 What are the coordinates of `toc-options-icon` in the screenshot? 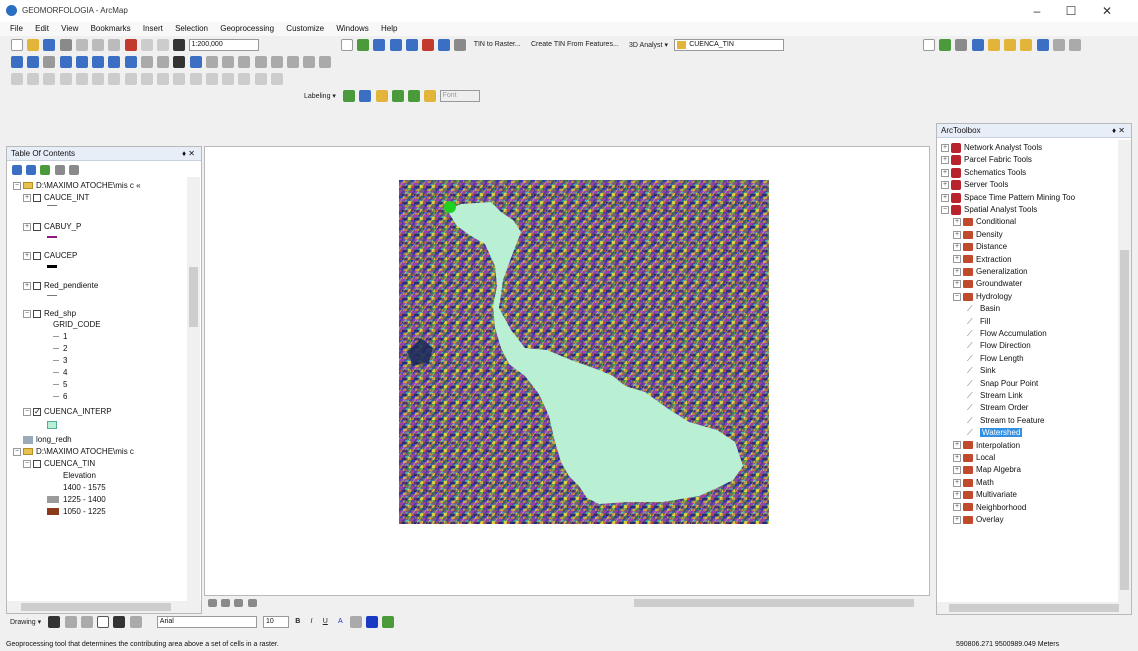 It's located at (73, 170).